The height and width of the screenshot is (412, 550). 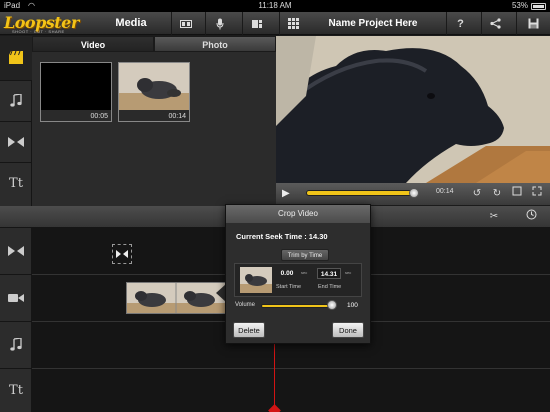 What do you see at coordinates (298, 280) in the screenshot?
I see `trim-panel: 0.00 sec Start Time 14.31 sec End Time` at bounding box center [298, 280].